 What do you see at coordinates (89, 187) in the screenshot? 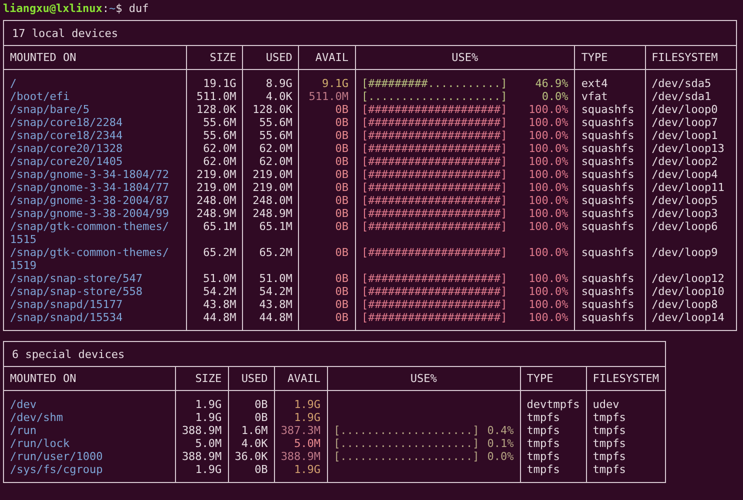
I see `mount-path: /snap/gnome-3-34-1804/77` at bounding box center [89, 187].